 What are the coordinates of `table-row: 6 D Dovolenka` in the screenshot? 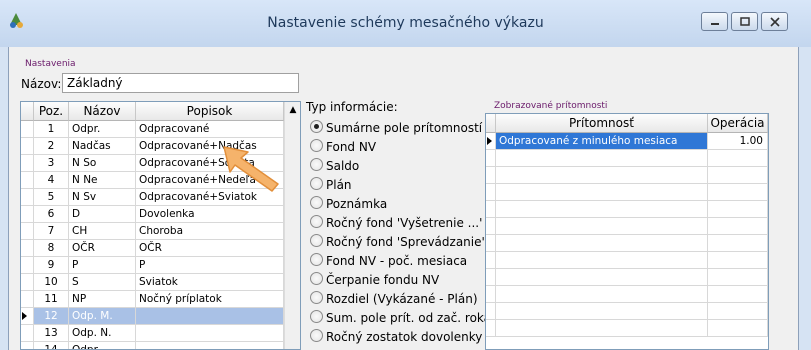 It's located at (160, 214).